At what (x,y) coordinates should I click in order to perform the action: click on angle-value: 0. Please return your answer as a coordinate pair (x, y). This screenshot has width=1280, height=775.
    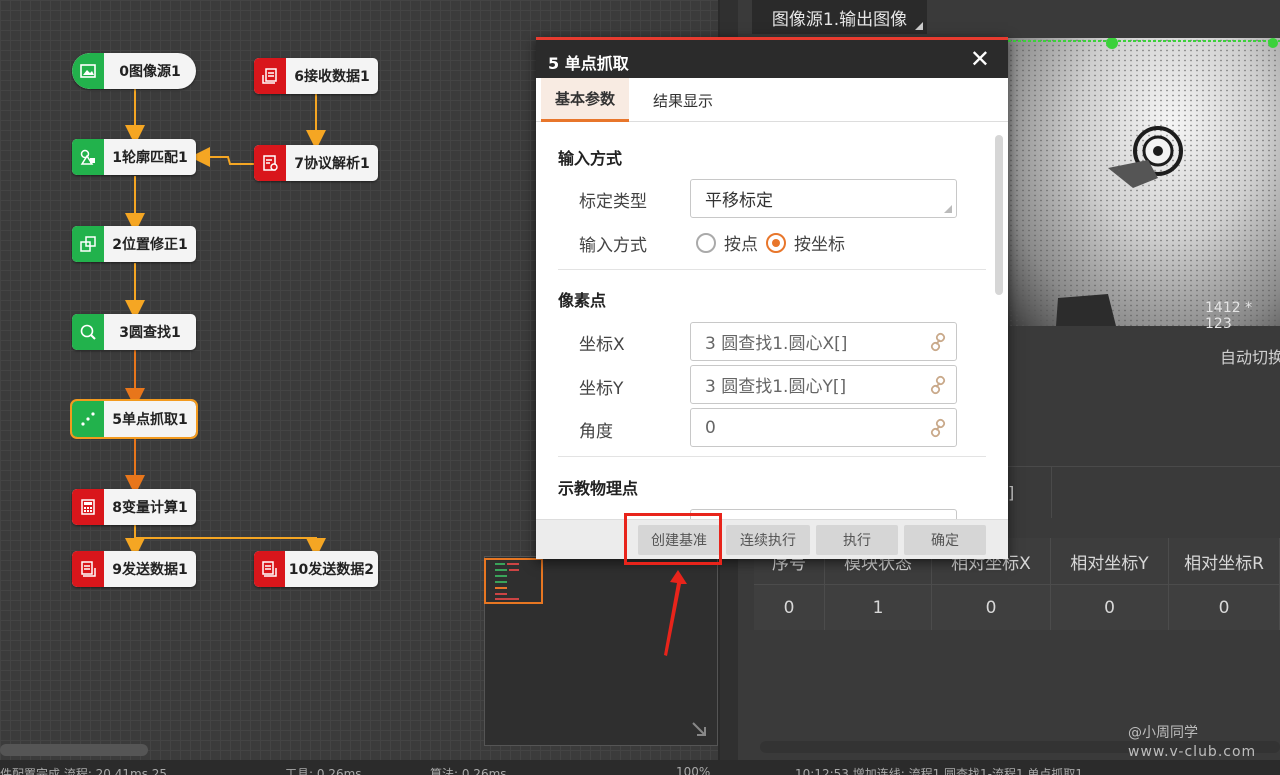
    Looking at the image, I should click on (710, 427).